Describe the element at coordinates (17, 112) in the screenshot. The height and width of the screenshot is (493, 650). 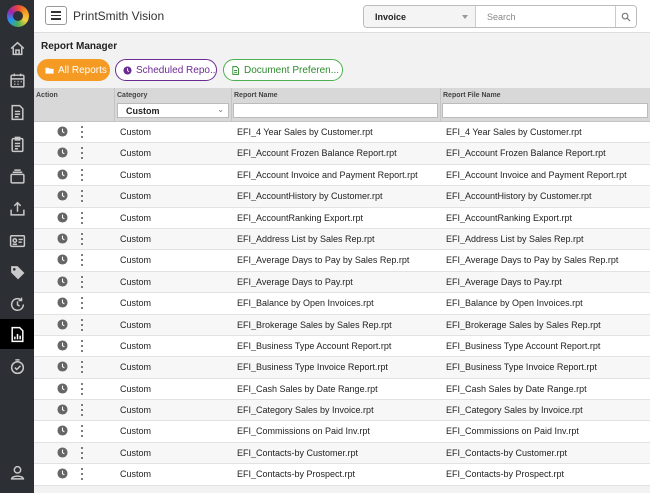
I see `invoice-icon` at that location.